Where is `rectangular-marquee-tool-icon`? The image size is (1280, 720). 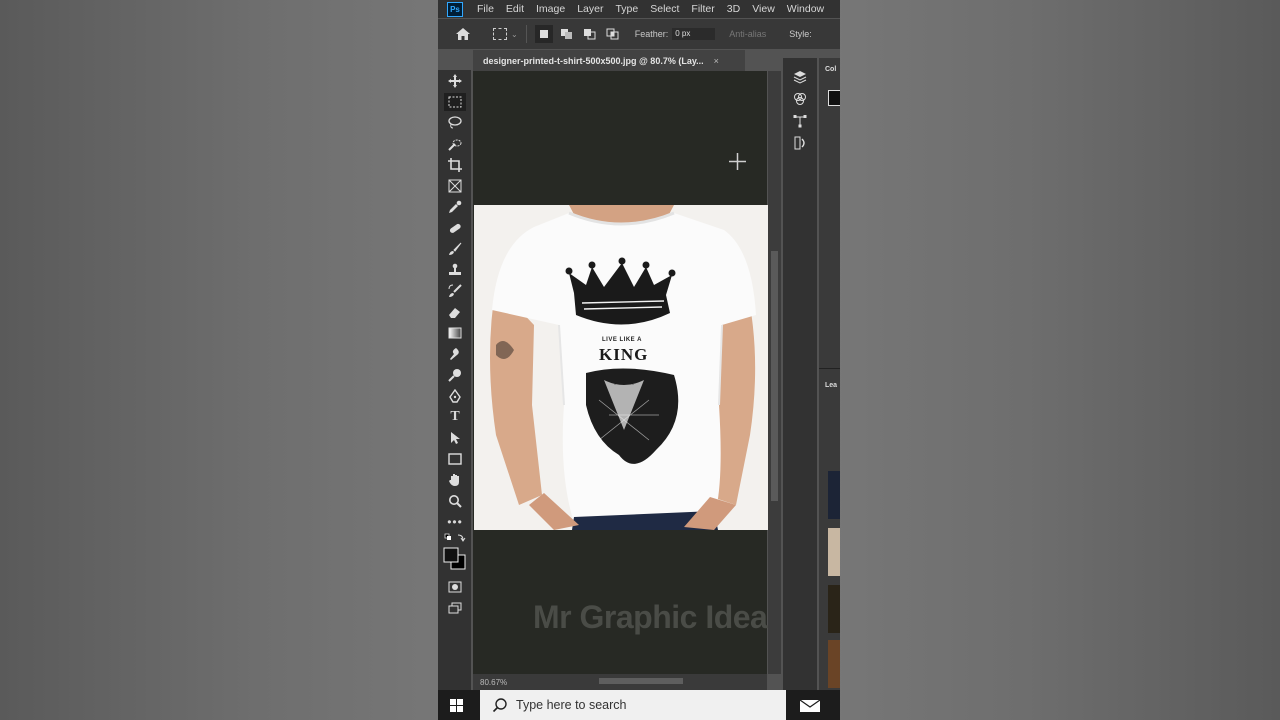
rectangular-marquee-tool-icon is located at coordinates (455, 102).